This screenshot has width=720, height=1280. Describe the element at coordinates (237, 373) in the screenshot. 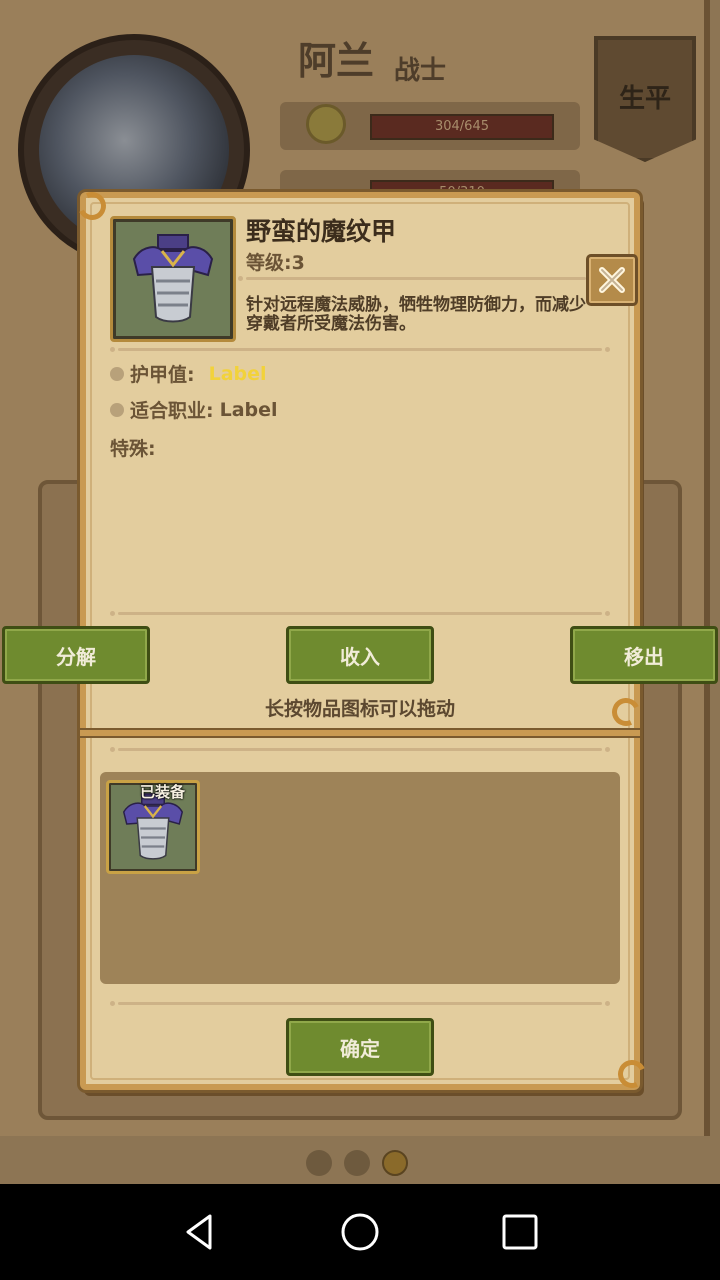

I see `armor-value: Label` at that location.